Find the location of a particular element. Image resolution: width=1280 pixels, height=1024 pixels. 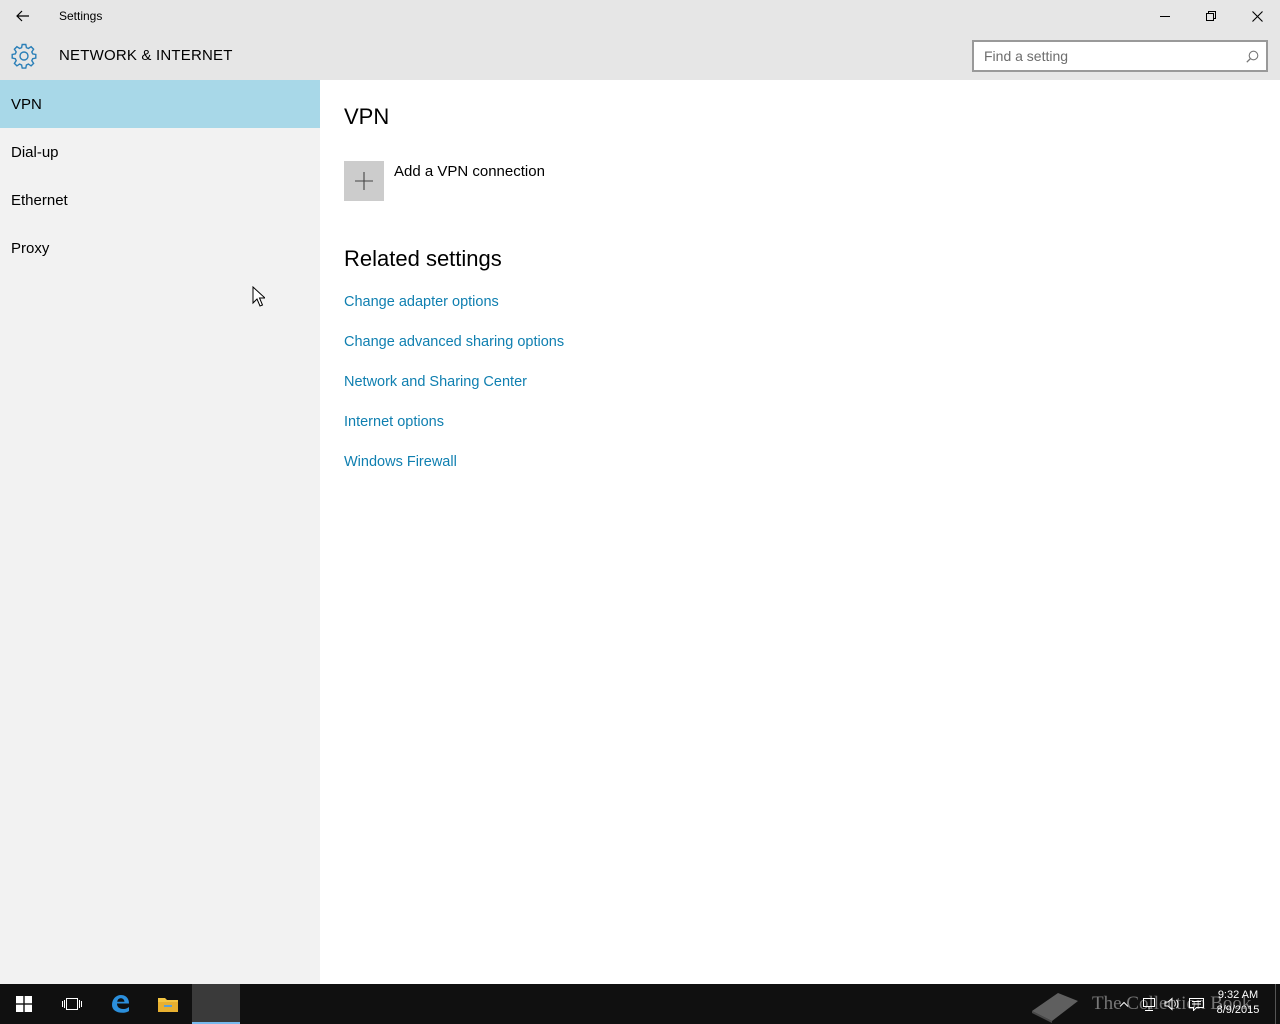

gear-icon is located at coordinates (24, 56).